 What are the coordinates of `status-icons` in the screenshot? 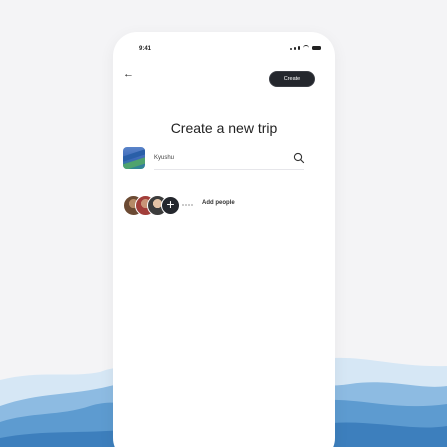 It's located at (305, 47).